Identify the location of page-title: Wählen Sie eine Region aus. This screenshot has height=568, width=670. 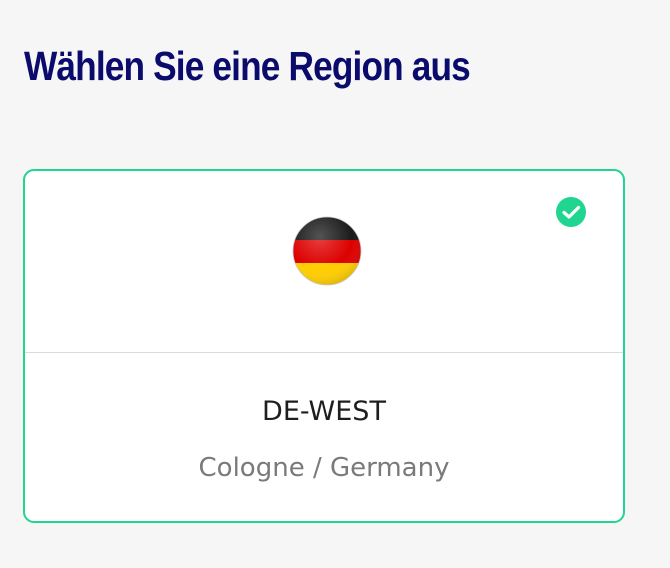
(247, 66).